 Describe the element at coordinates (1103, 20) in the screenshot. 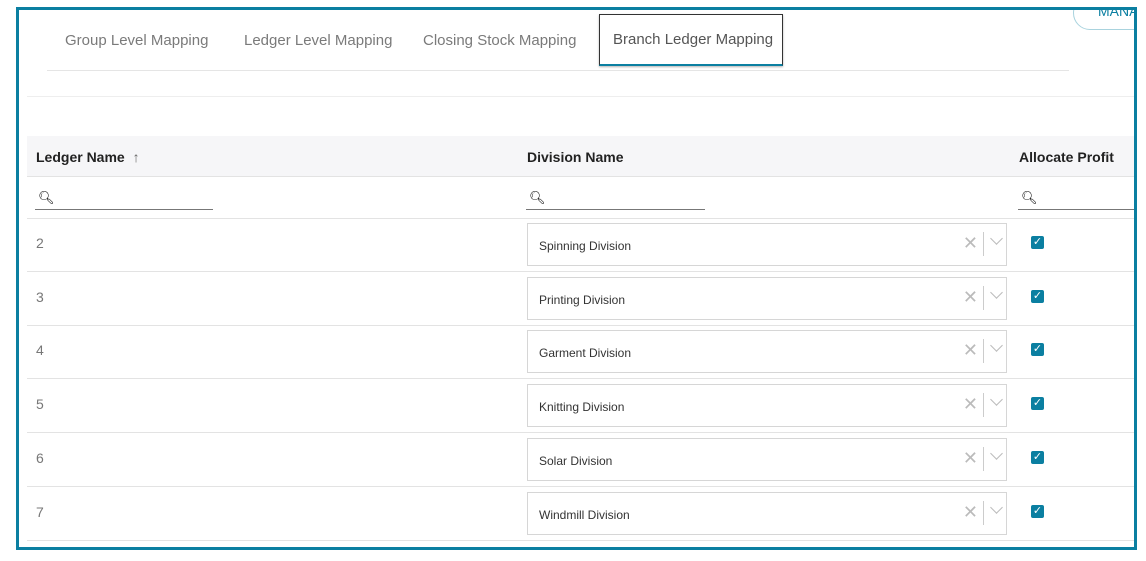

I see `manage-button: MANAGE` at that location.